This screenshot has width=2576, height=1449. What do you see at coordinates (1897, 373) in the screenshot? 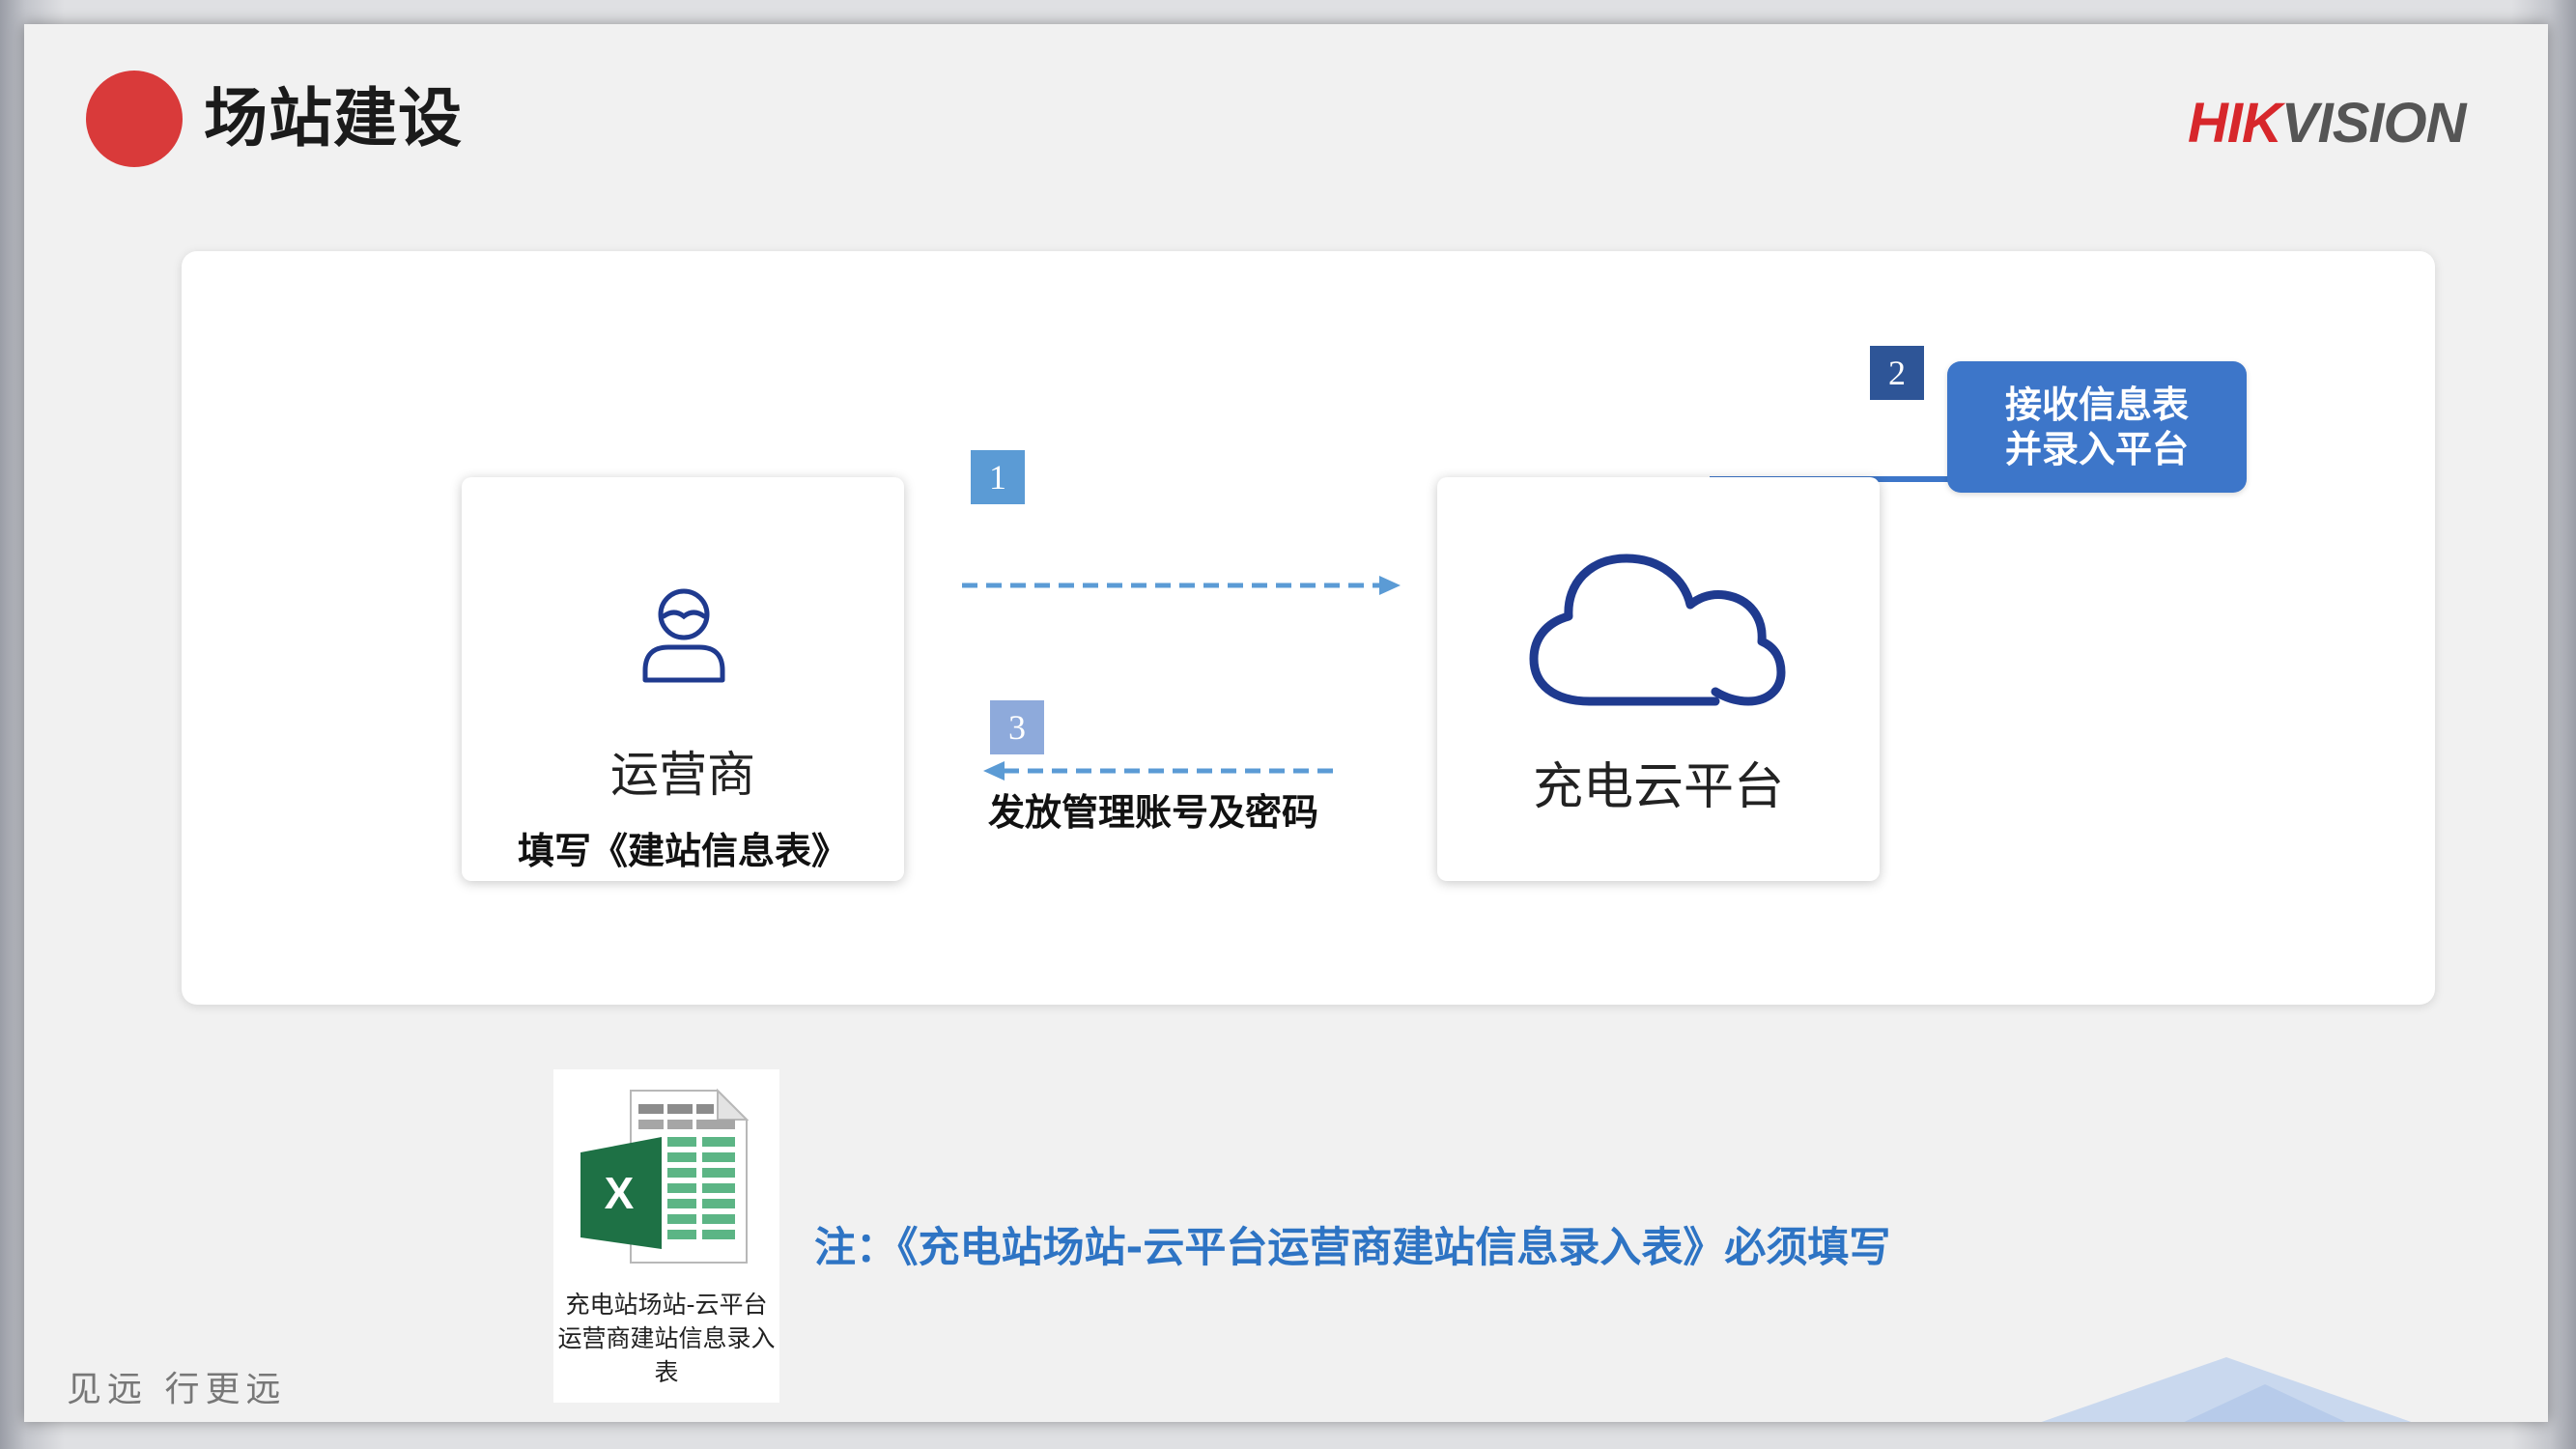
I see `step-badge-2: 2` at bounding box center [1897, 373].